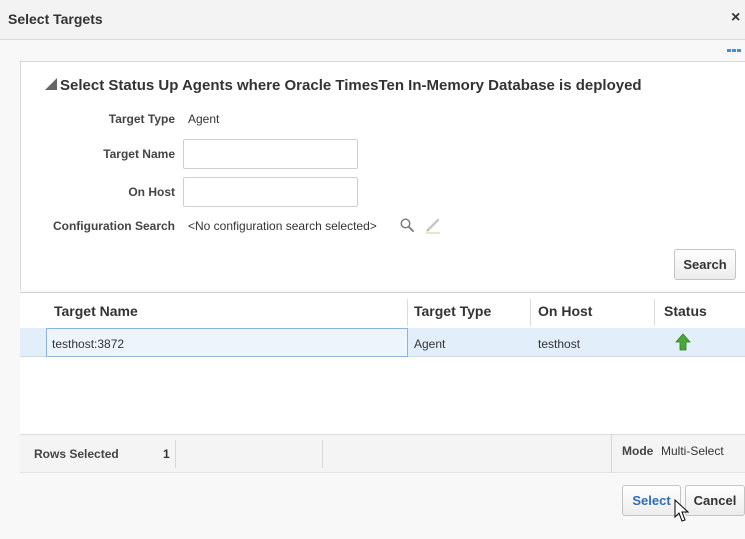 The image size is (745, 539). Describe the element at coordinates (736, 52) in the screenshot. I see `more-options-icon` at that location.